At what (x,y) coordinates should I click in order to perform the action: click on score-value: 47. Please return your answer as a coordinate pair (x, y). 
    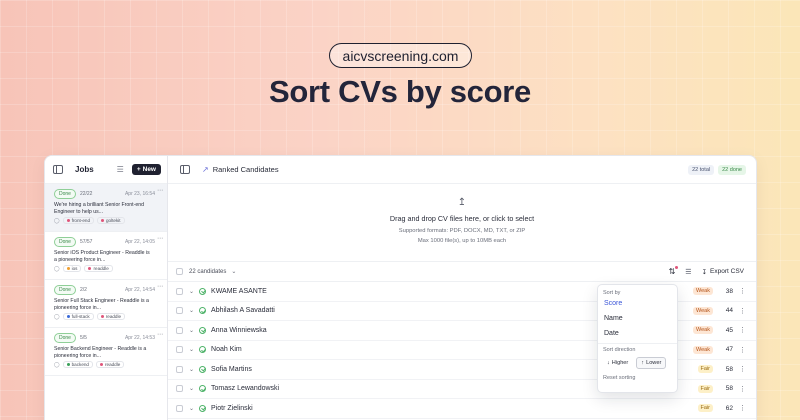
    Looking at the image, I should click on (729, 350).